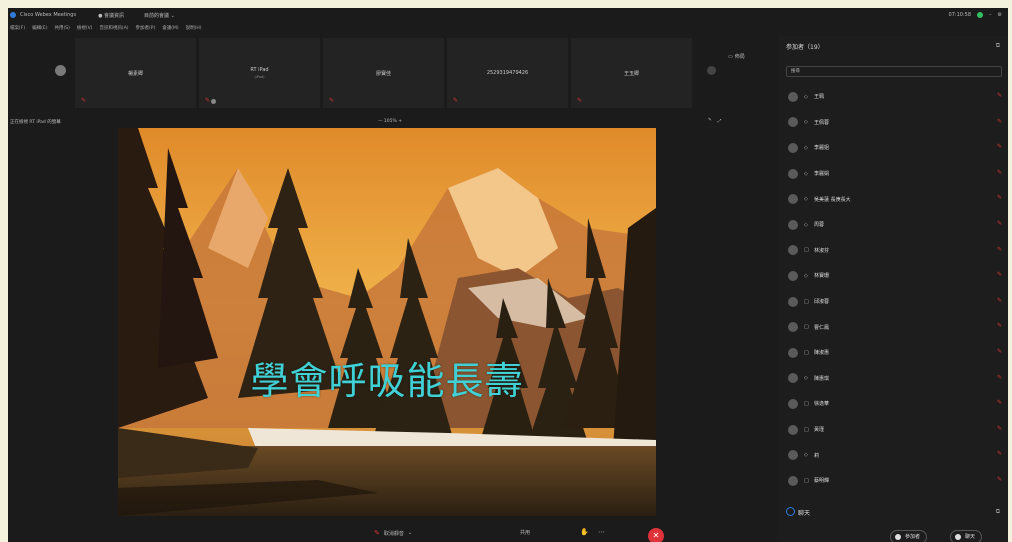 The height and width of the screenshot is (542, 1012). What do you see at coordinates (893, 512) in the screenshot?
I see `chat-section-header: 聊天 ⧉` at bounding box center [893, 512].